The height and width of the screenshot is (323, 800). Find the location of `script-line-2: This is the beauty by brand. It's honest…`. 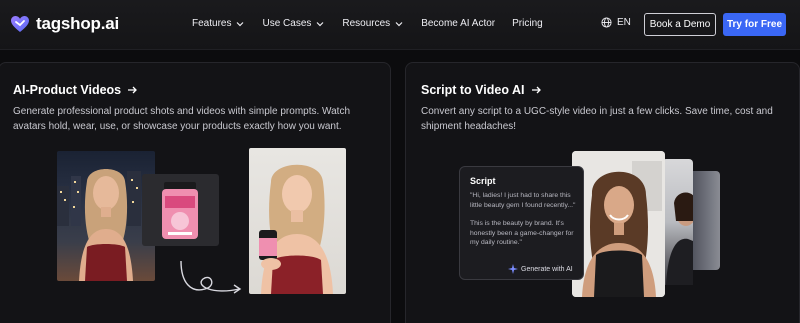

script-line-2: This is the beauty by brand. It's honest… is located at coordinates (522, 233).